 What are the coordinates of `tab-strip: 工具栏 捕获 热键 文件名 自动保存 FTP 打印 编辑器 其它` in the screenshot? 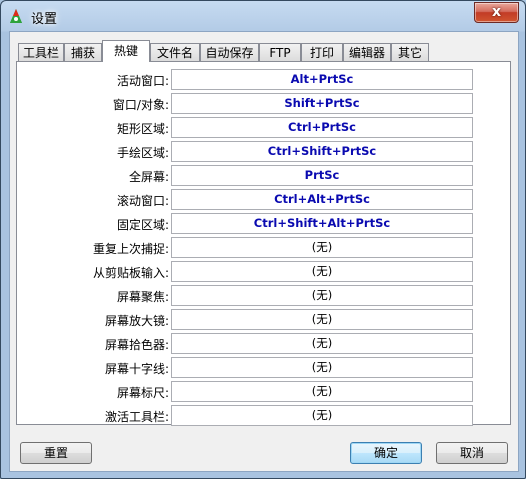 It's located at (258, 51).